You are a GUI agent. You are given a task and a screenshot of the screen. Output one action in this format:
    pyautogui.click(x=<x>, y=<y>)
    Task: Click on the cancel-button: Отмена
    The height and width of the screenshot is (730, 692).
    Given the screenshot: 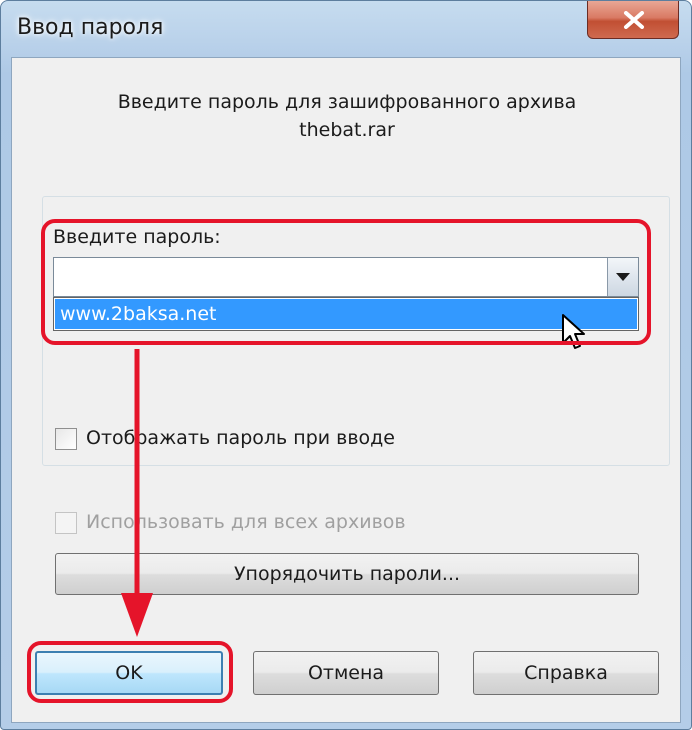 What is the action you would take?
    pyautogui.click(x=346, y=673)
    